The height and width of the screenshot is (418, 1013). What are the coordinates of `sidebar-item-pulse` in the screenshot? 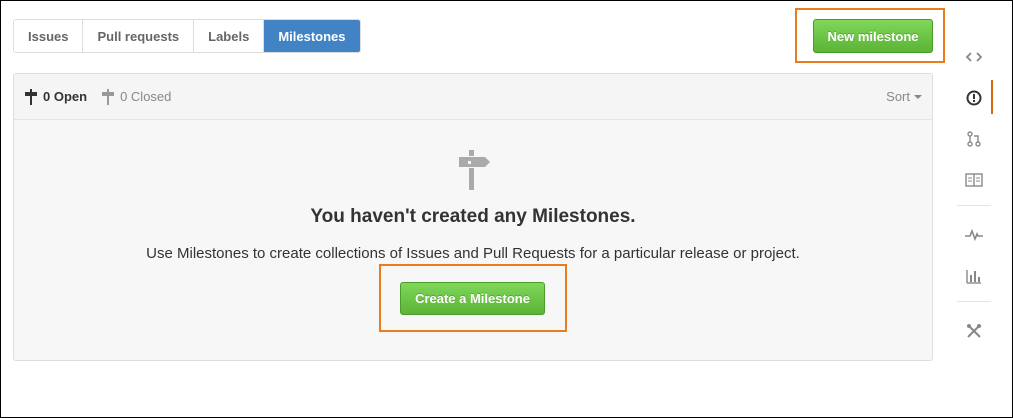 It's located at (974, 235).